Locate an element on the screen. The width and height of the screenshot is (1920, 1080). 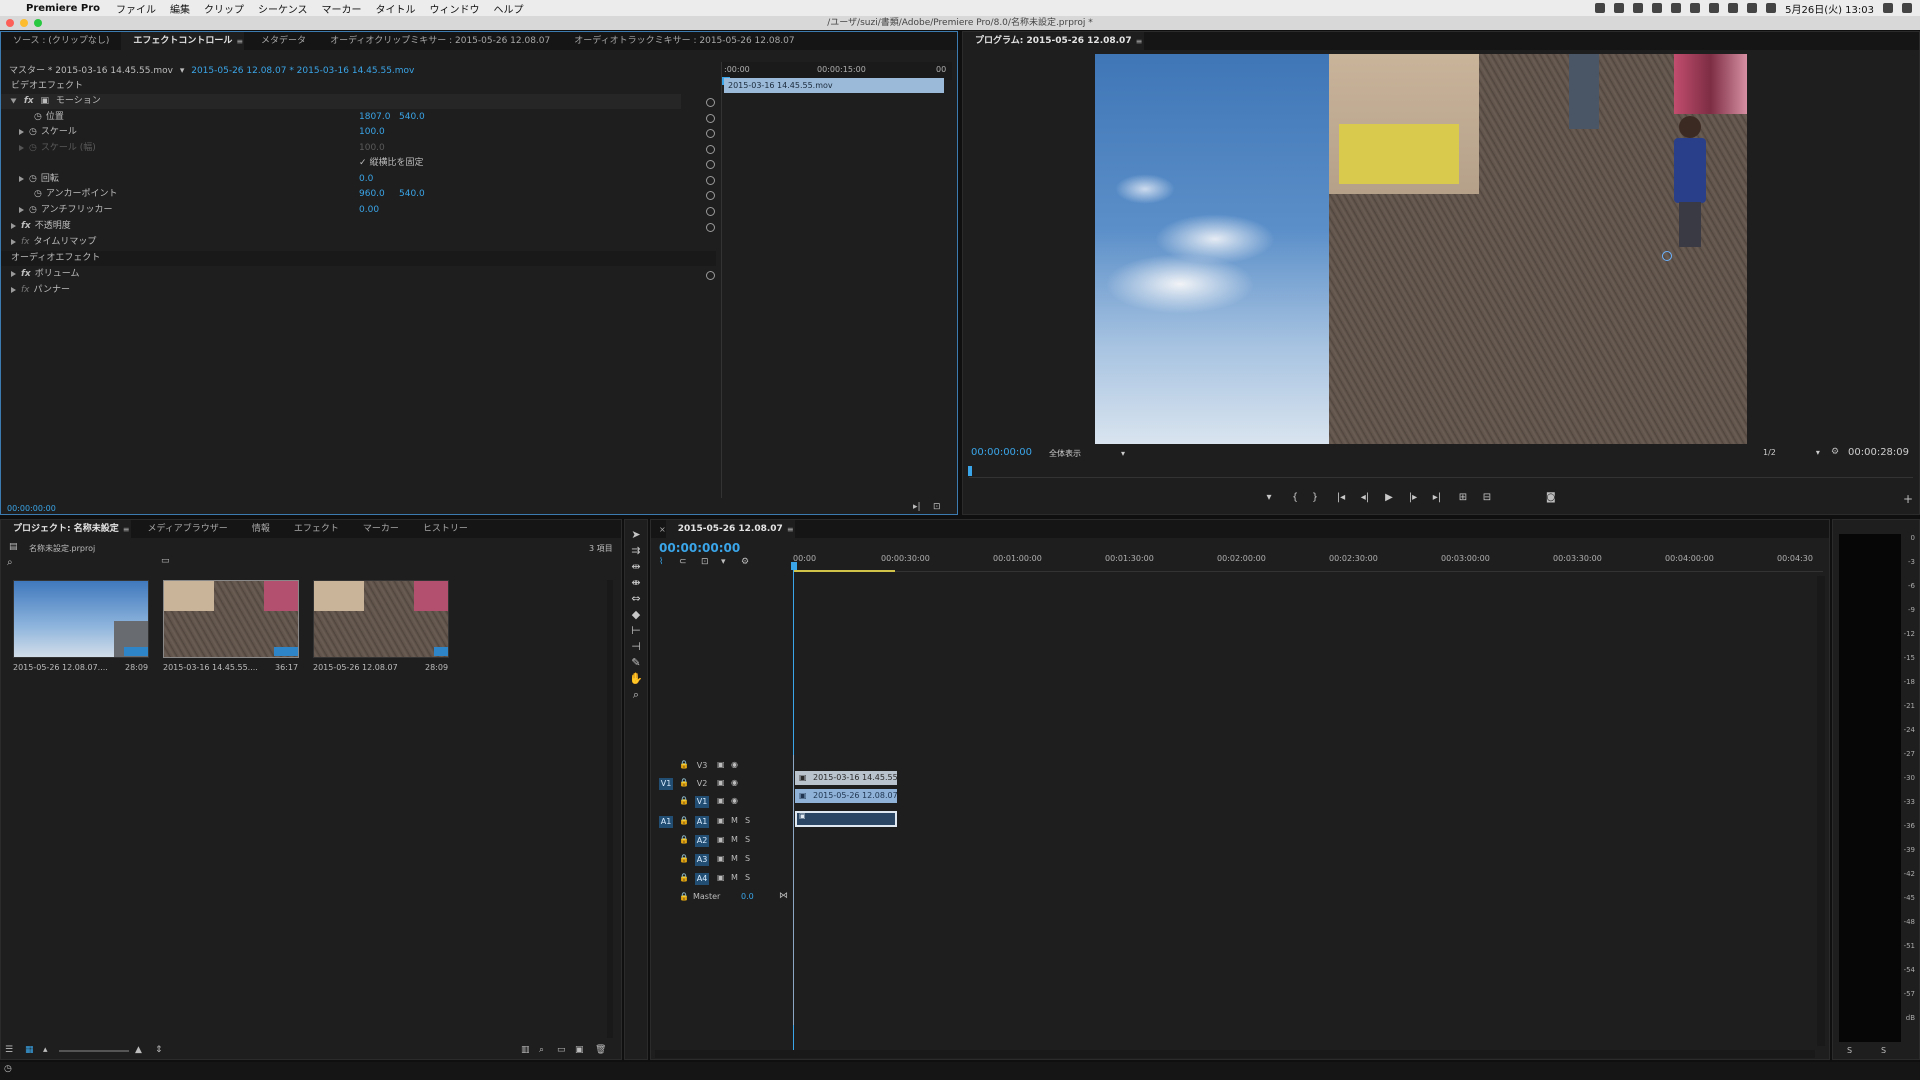
slip-tool-icon: ⊢ is located at coordinates (636, 631).